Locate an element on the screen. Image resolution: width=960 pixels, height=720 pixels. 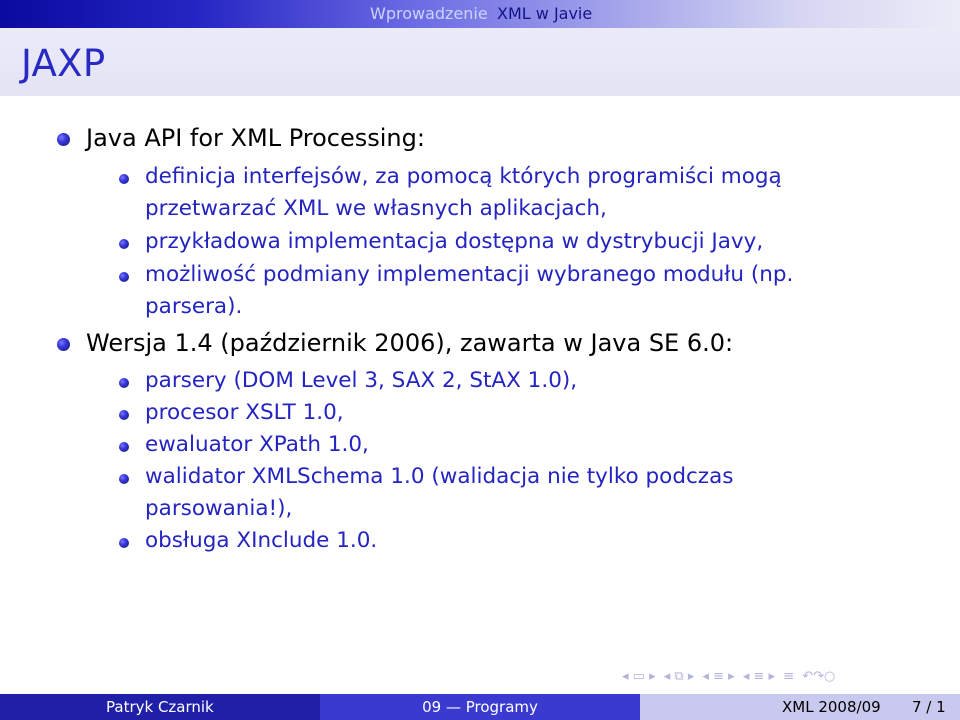
footer-author: Patryk Czarnik is located at coordinates (160, 707).